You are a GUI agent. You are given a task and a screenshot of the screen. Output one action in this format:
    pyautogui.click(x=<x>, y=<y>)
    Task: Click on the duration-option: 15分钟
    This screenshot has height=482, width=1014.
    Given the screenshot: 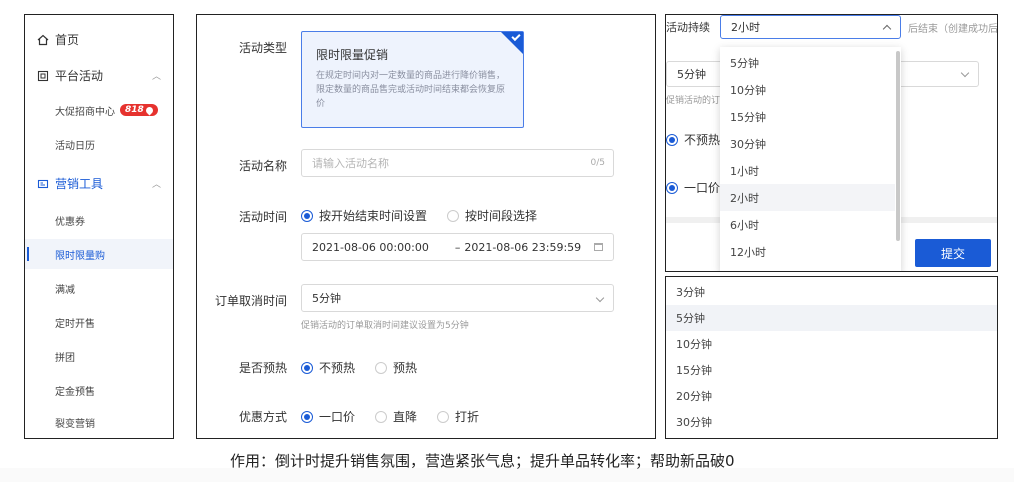 What is the action you would take?
    pyautogui.click(x=807, y=116)
    